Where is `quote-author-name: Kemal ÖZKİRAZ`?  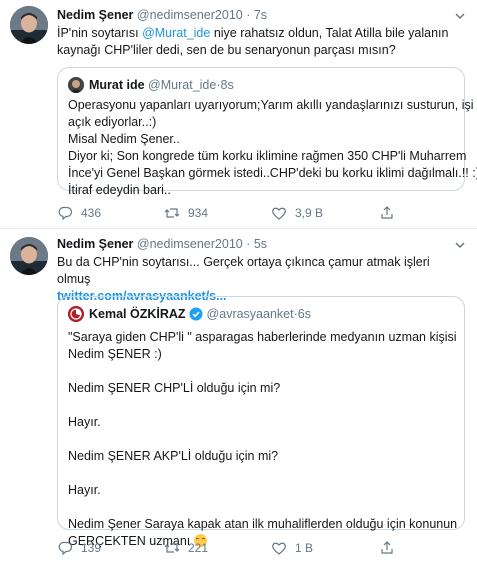
quote-author-name: Kemal ÖZKİRAZ is located at coordinates (137, 314).